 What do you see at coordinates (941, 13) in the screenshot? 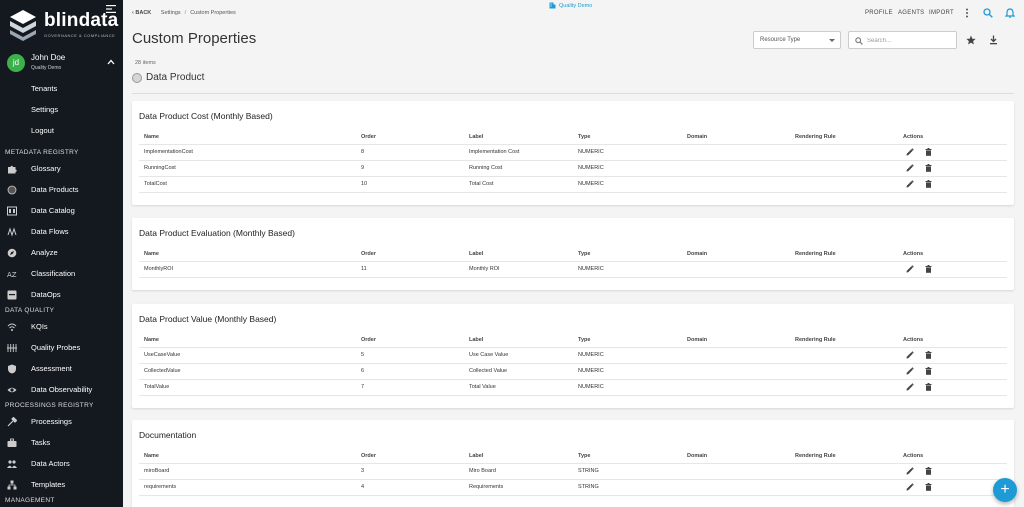
I see `nav-import: IMPORT` at bounding box center [941, 13].